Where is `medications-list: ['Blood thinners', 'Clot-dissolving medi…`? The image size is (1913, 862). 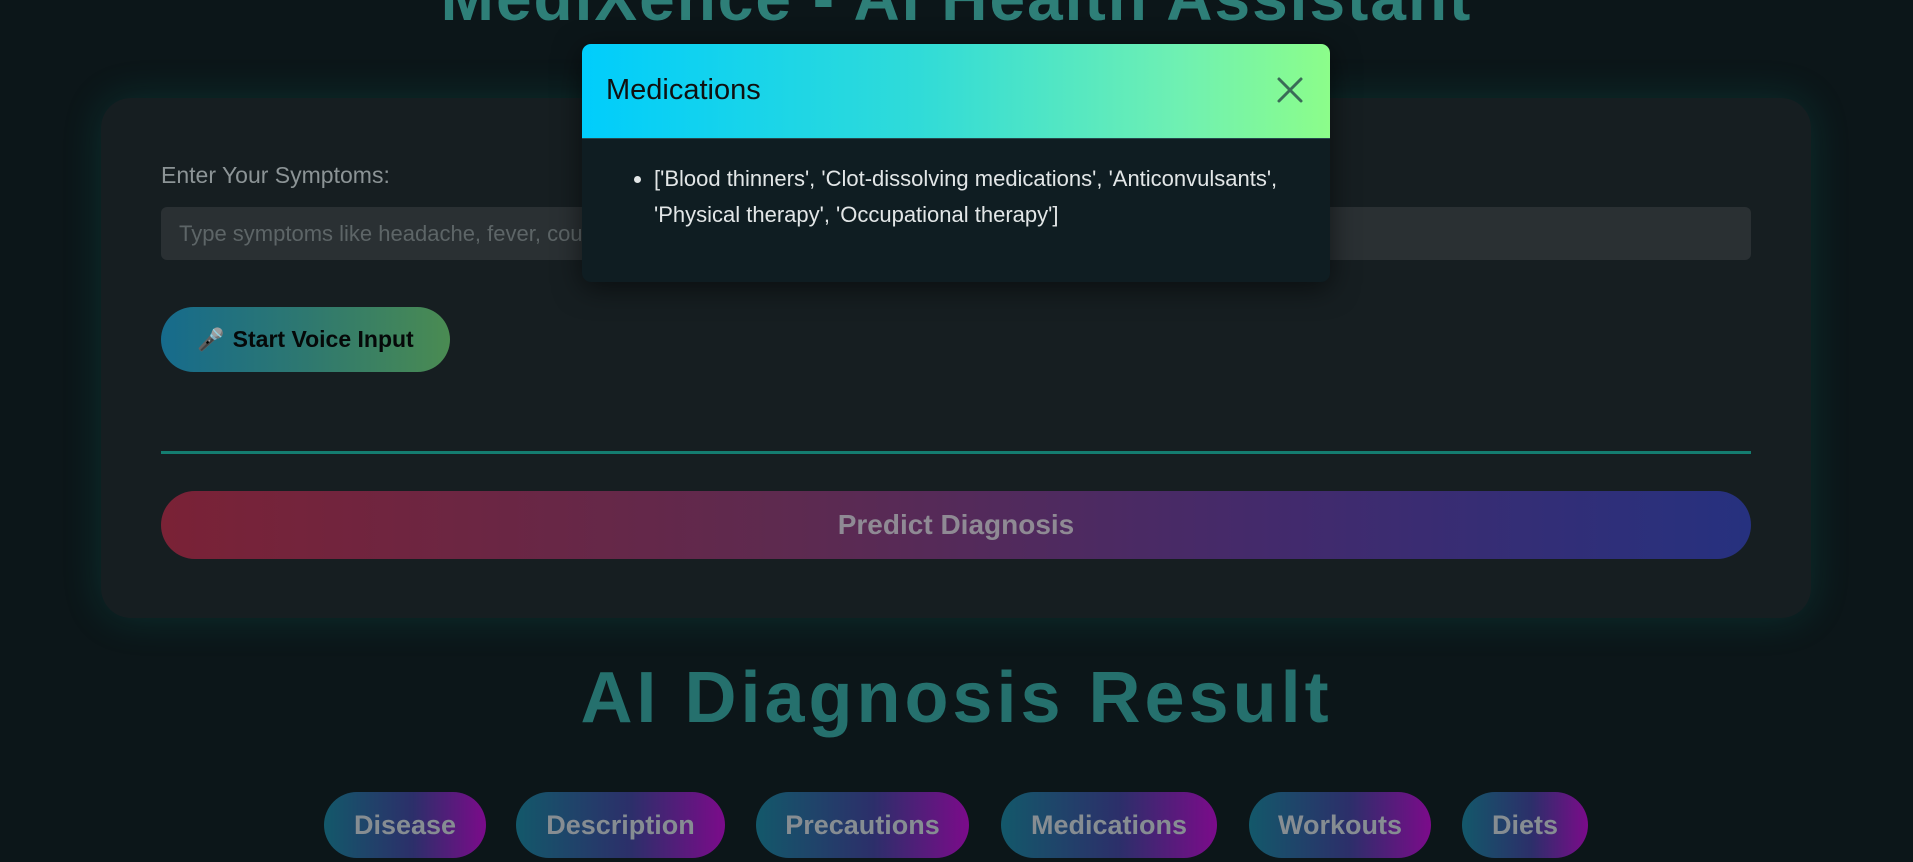
medications-list: ['Blood thinners', 'Clot-dissolving medi… is located at coordinates (956, 197).